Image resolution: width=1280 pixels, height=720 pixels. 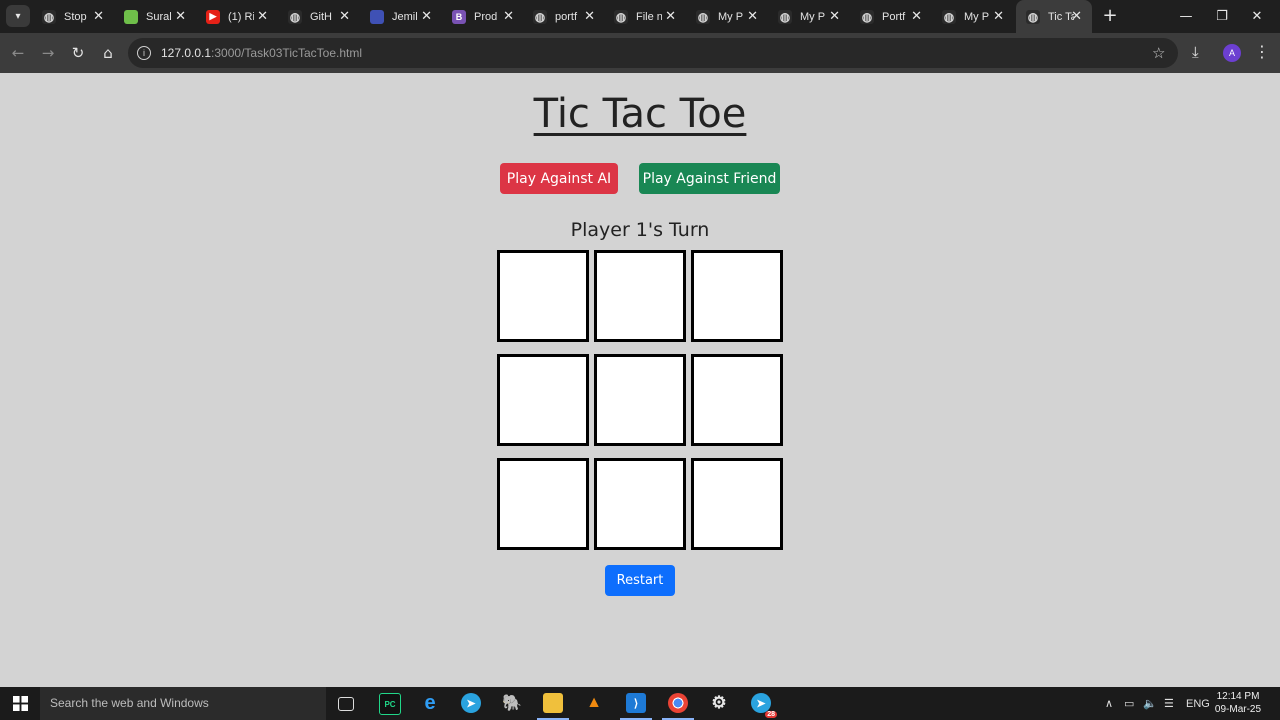 What do you see at coordinates (719, 703) in the screenshot?
I see `settings-icon: ⚙` at bounding box center [719, 703].